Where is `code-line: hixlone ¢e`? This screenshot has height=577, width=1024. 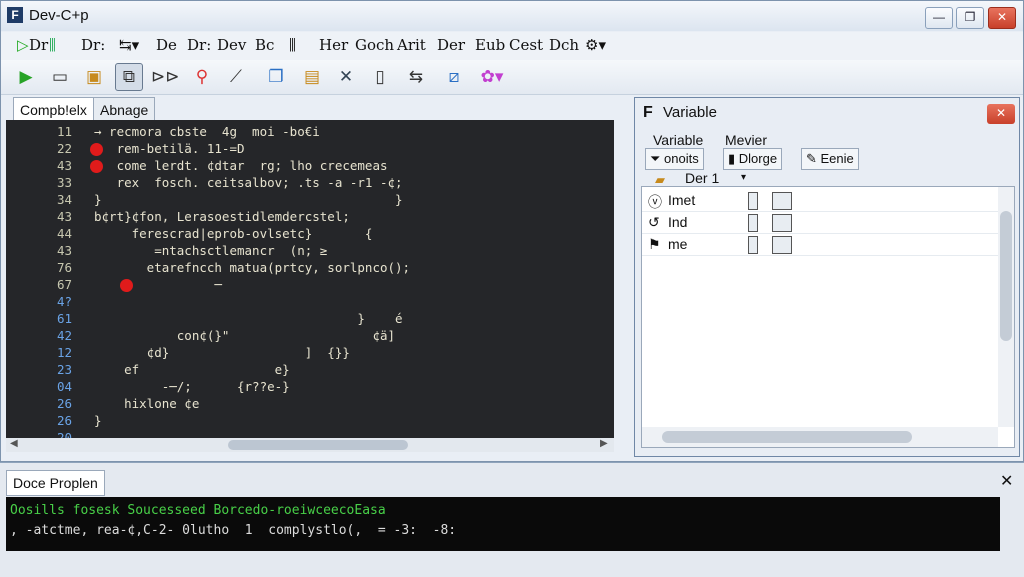 code-line: hixlone ¢e is located at coordinates (146, 403).